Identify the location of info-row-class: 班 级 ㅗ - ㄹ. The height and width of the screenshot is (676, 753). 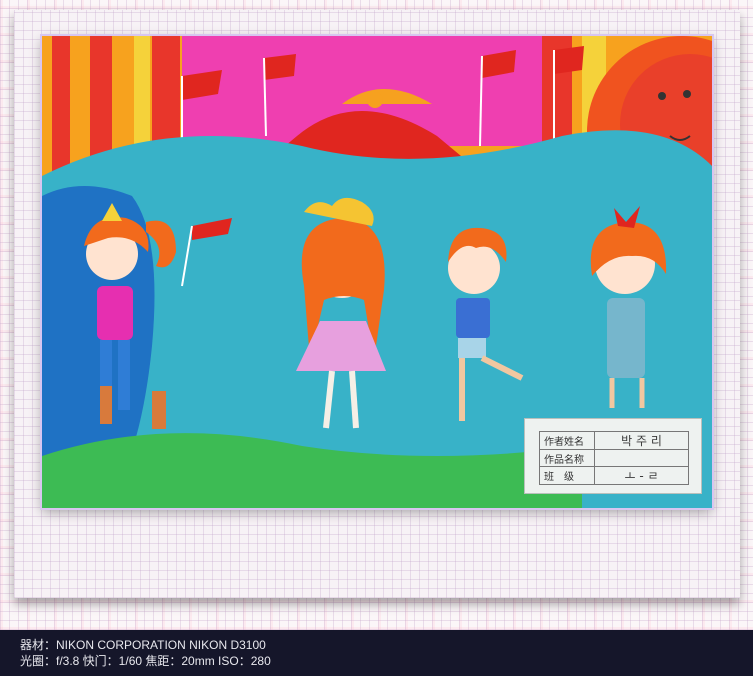
(614, 475).